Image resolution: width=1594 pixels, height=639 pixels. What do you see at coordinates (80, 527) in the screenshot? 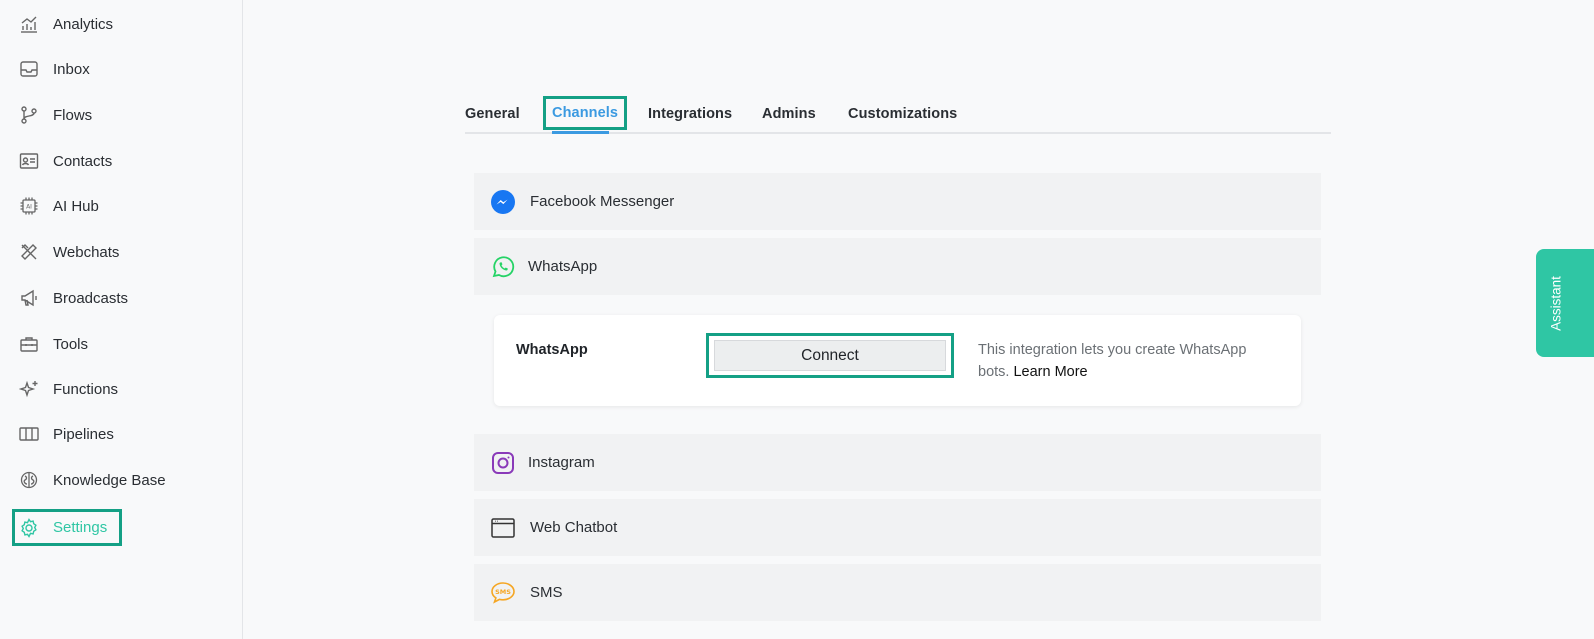
I see `sidebar-item-label: Settings` at bounding box center [80, 527].